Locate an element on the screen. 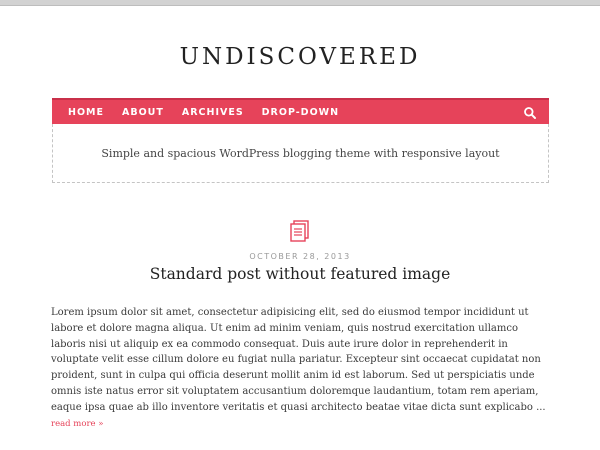  main-navigation: HOME ABOUT ARCHIVES DROP-DOWN is located at coordinates (300, 111).